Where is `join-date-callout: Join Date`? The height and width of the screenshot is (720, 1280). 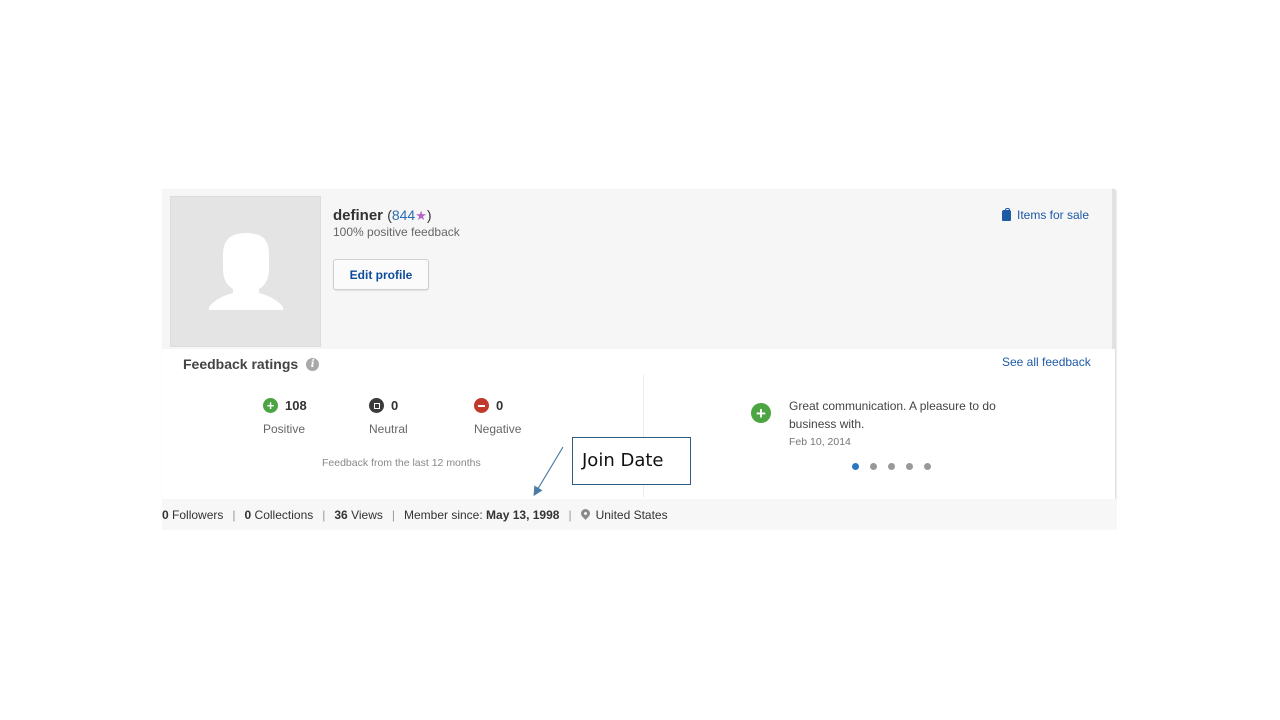 join-date-callout: Join Date is located at coordinates (631, 461).